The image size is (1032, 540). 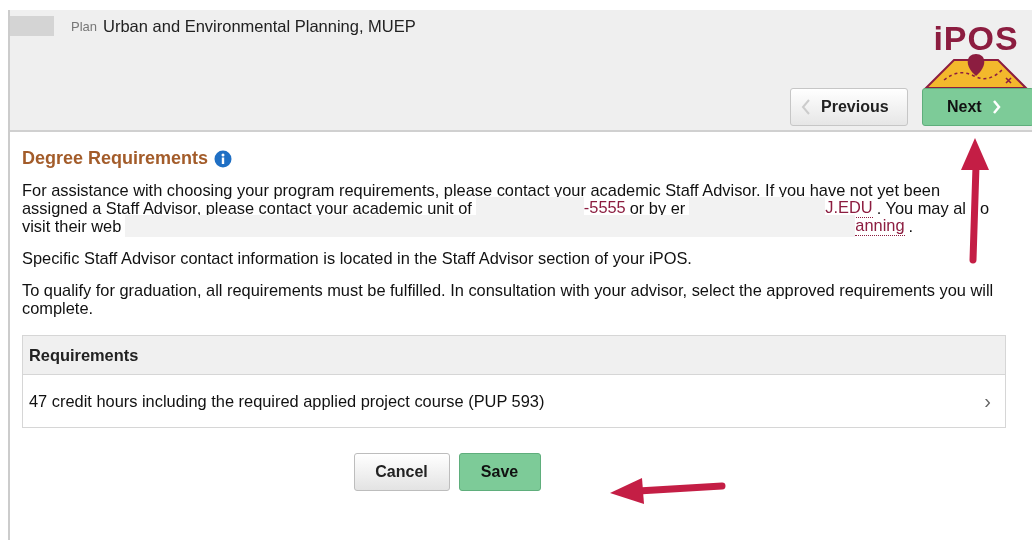 I want to click on chevron-right-icon, so click(x=996, y=107).